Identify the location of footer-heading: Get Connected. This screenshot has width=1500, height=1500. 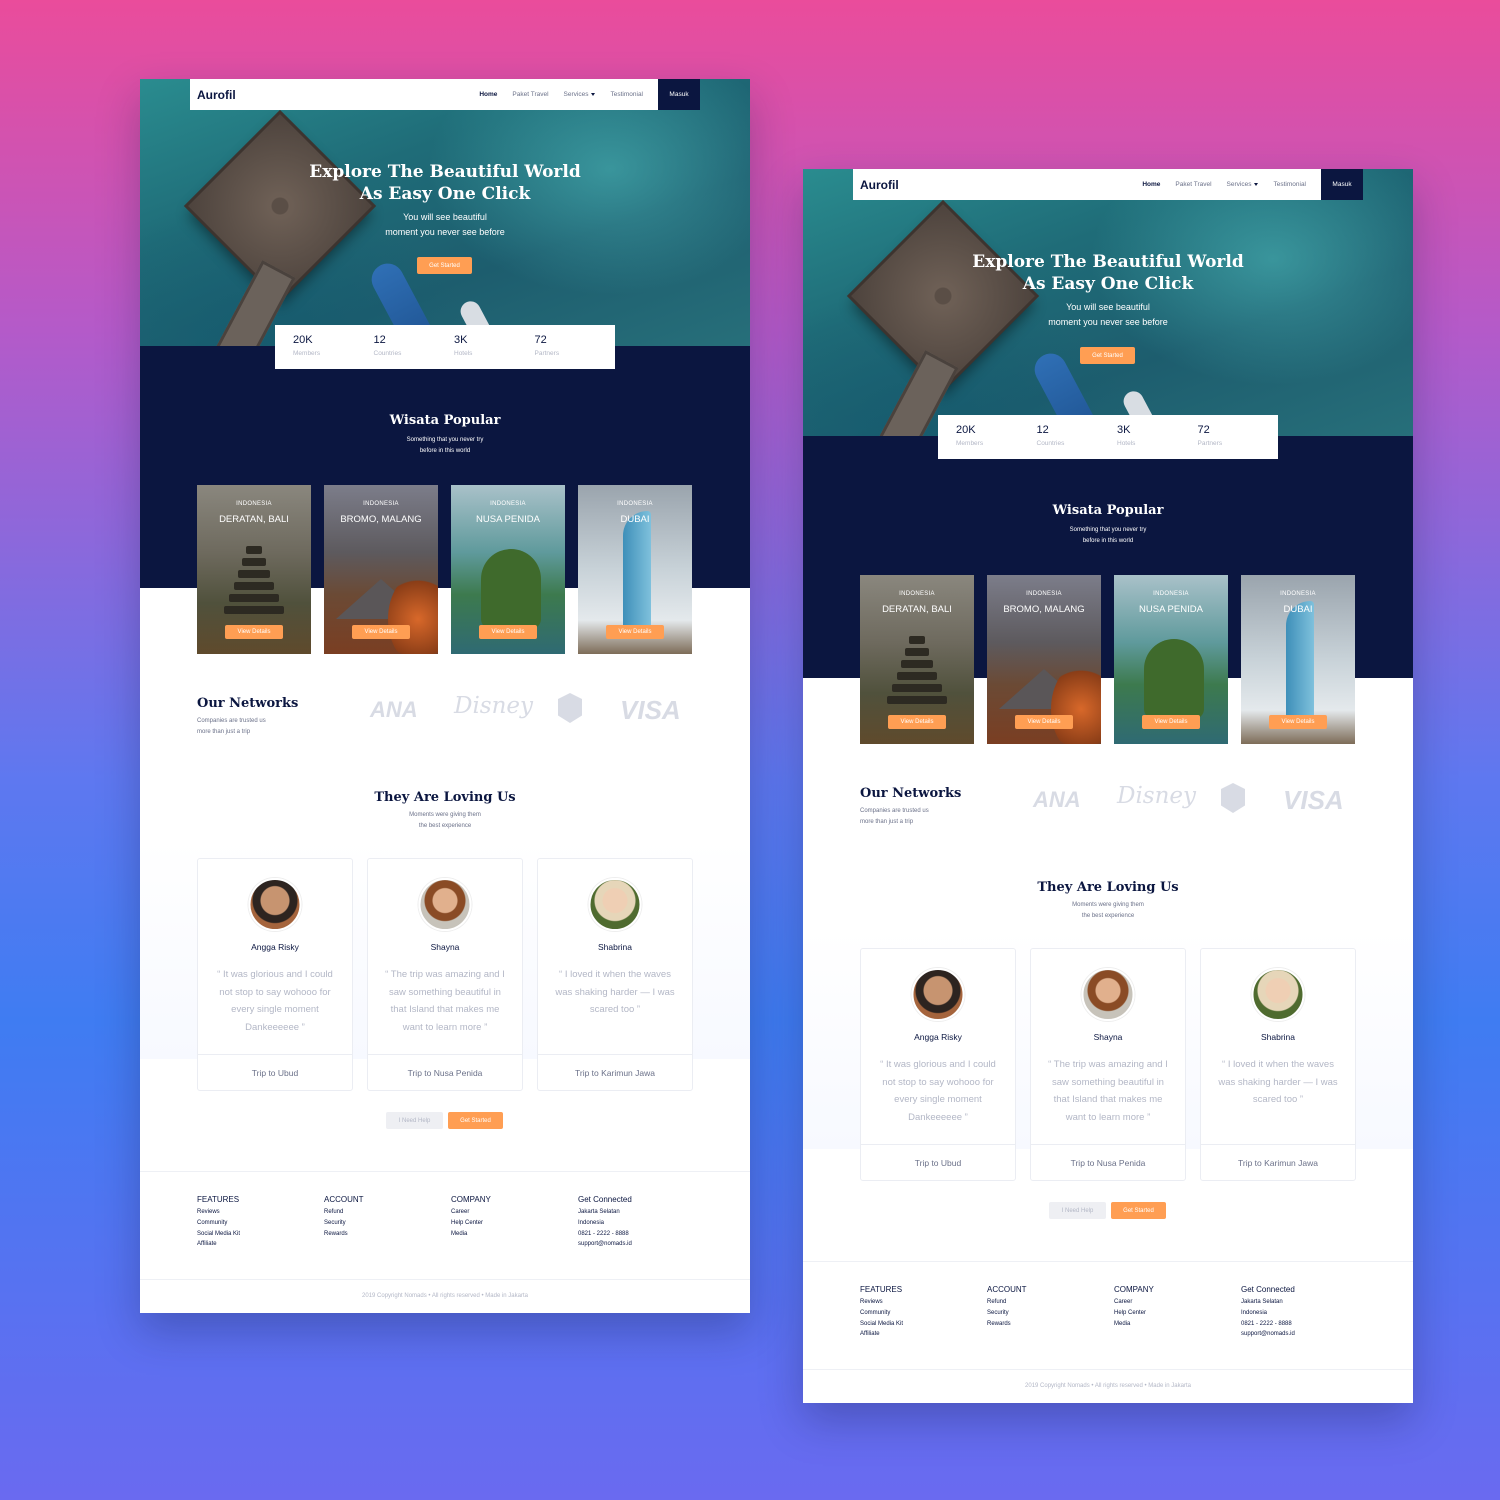
(1268, 1289).